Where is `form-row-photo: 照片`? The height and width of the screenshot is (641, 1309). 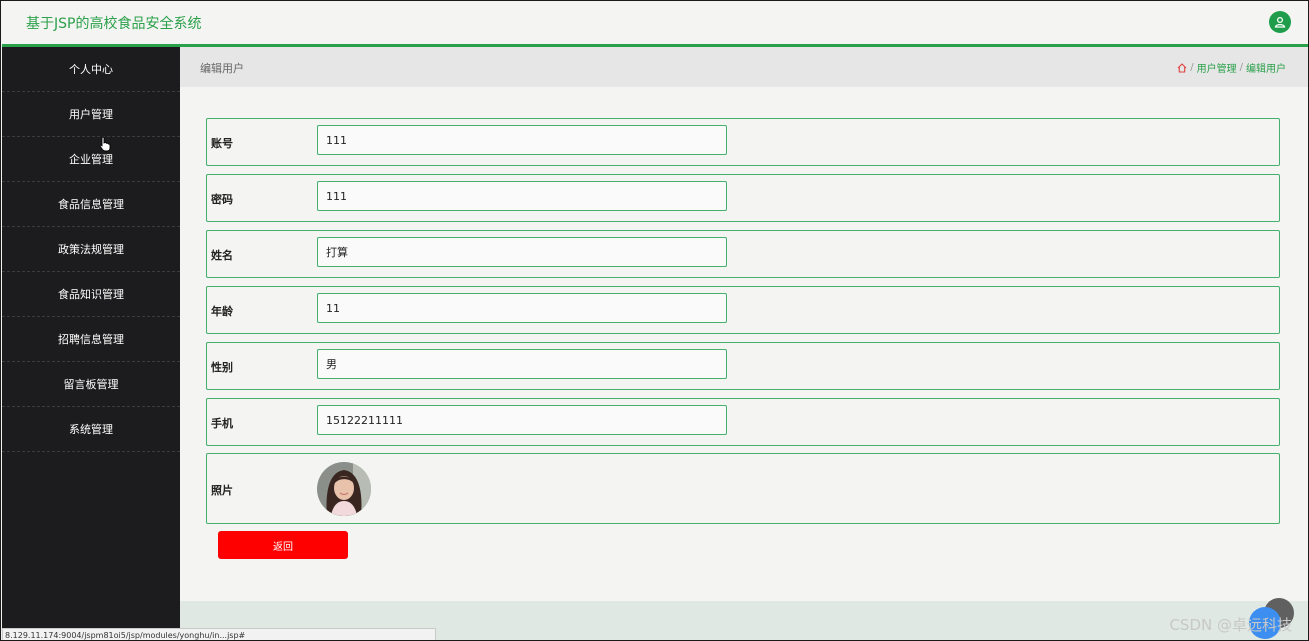 form-row-photo: 照片 is located at coordinates (743, 488).